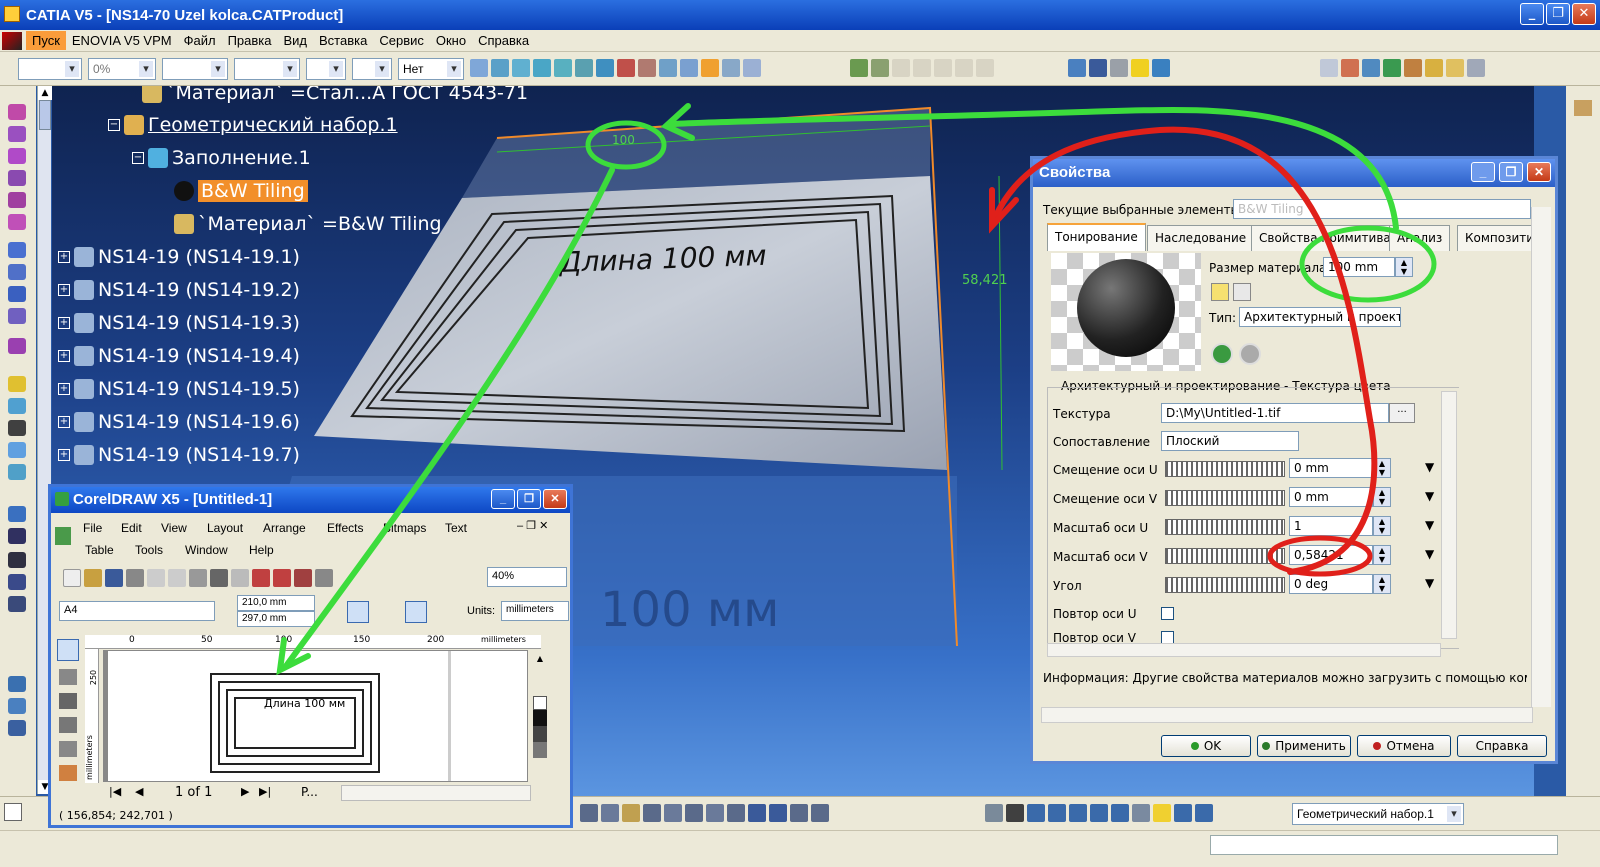  Describe the element at coordinates (122, 40) in the screenshot. I see `menu-enovia: ENOVIA V5 VPM` at that location.